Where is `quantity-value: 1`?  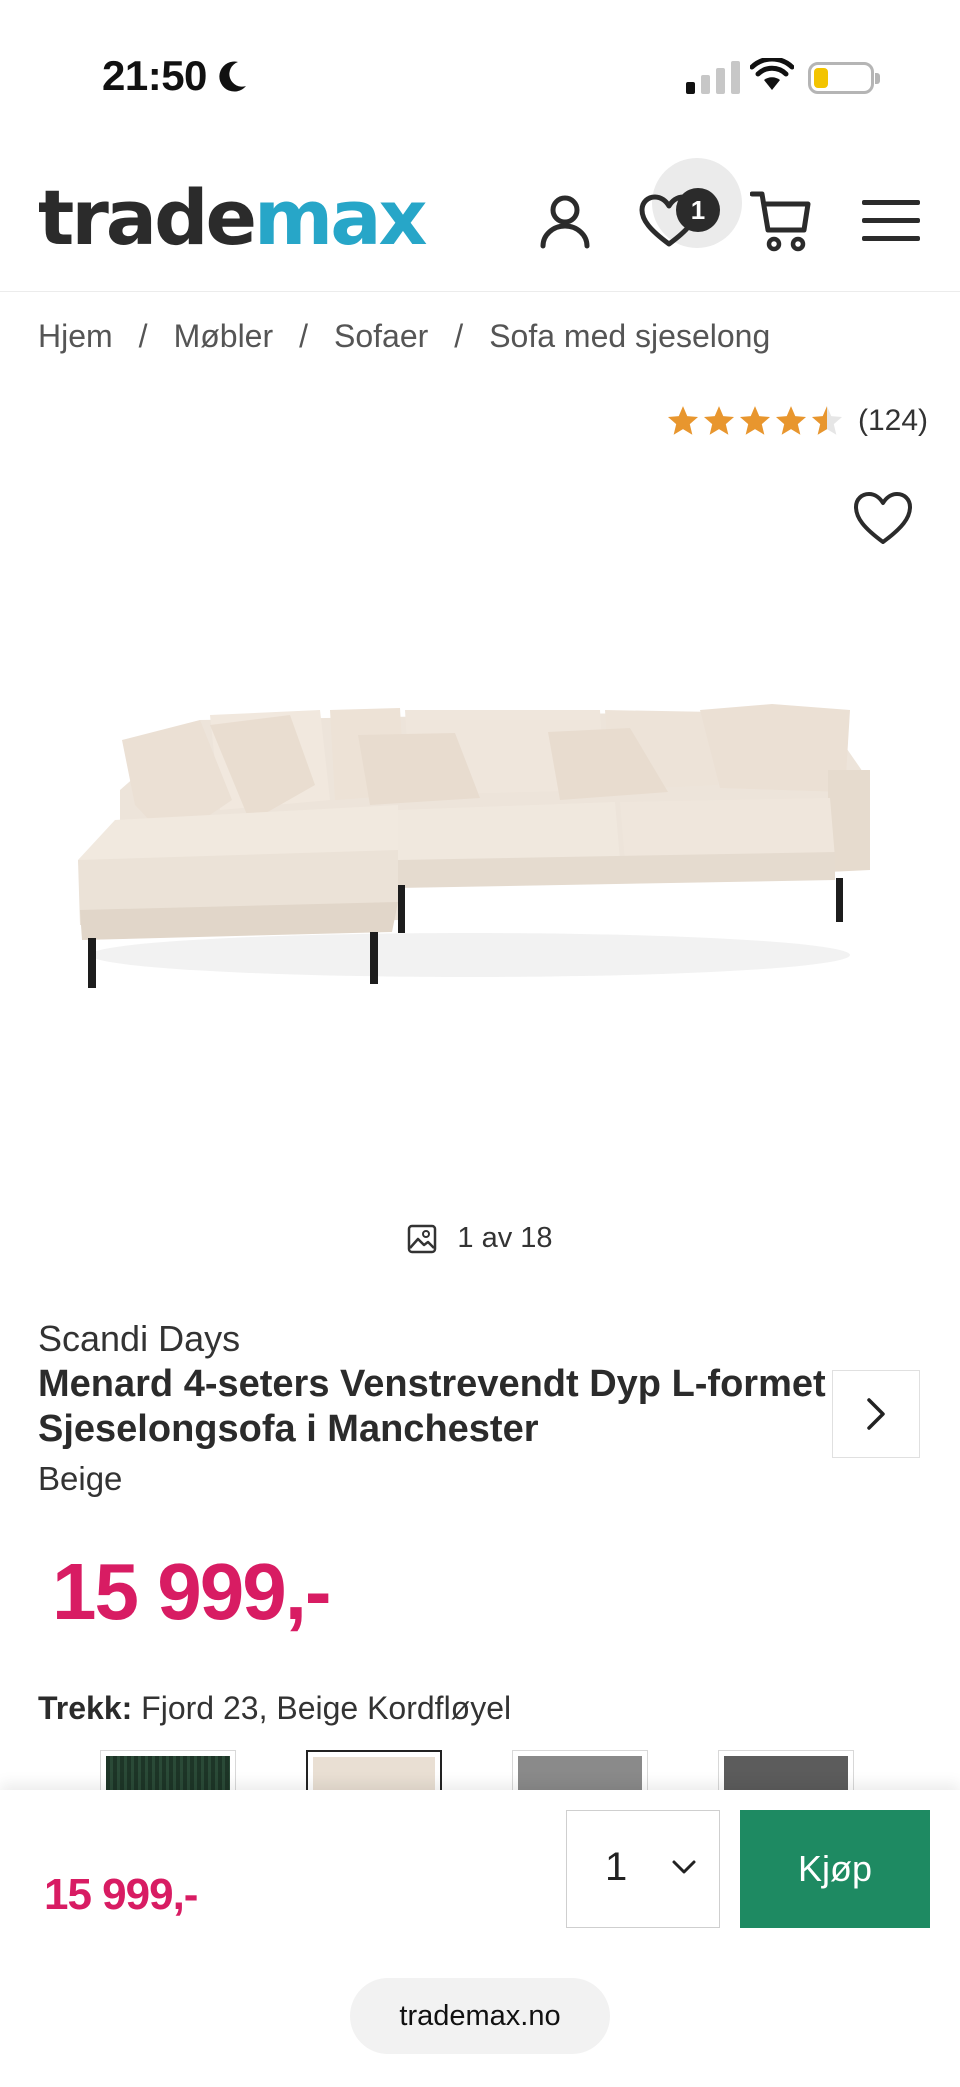
quantity-value: 1 is located at coordinates (616, 1867).